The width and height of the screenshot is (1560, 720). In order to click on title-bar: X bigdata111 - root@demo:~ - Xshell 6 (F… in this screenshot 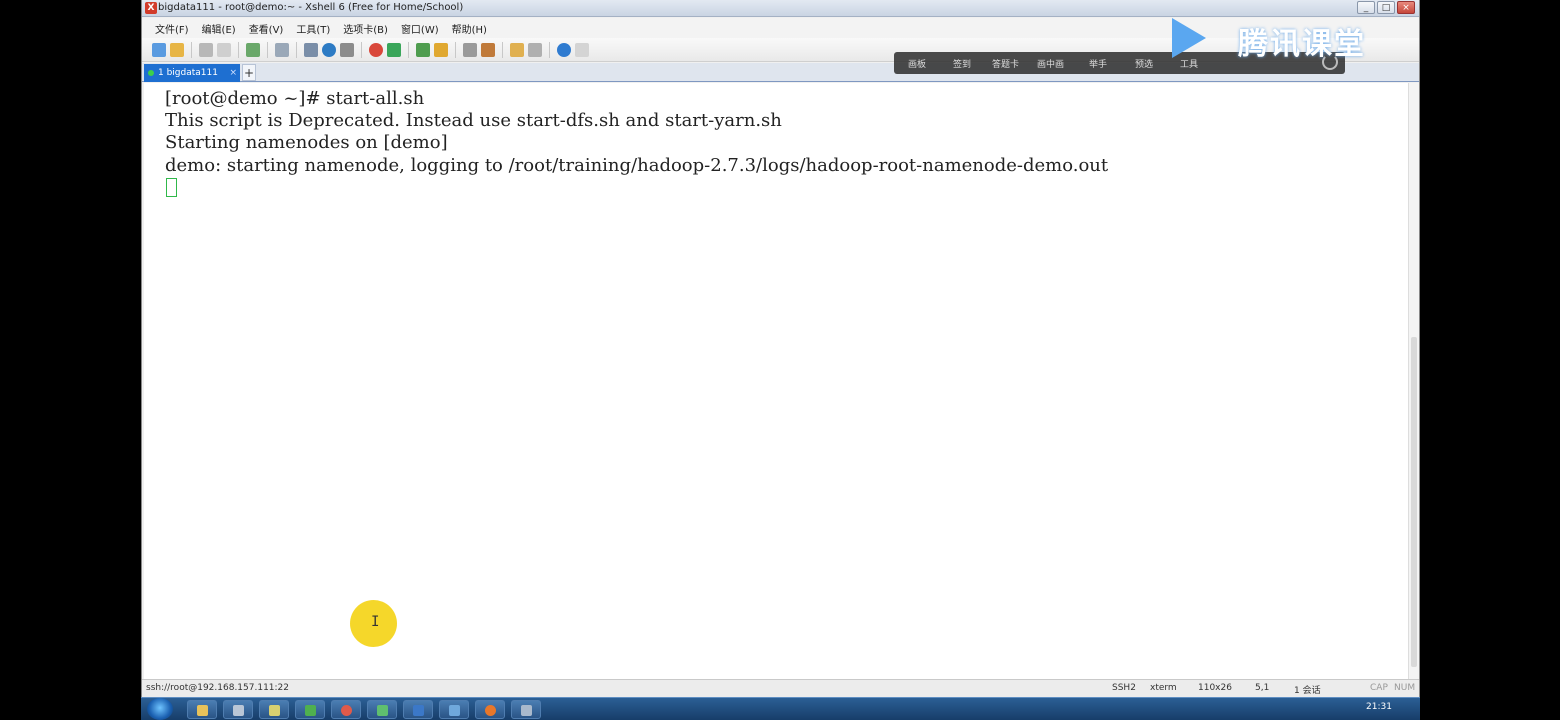, I will do `click(780, 8)`.